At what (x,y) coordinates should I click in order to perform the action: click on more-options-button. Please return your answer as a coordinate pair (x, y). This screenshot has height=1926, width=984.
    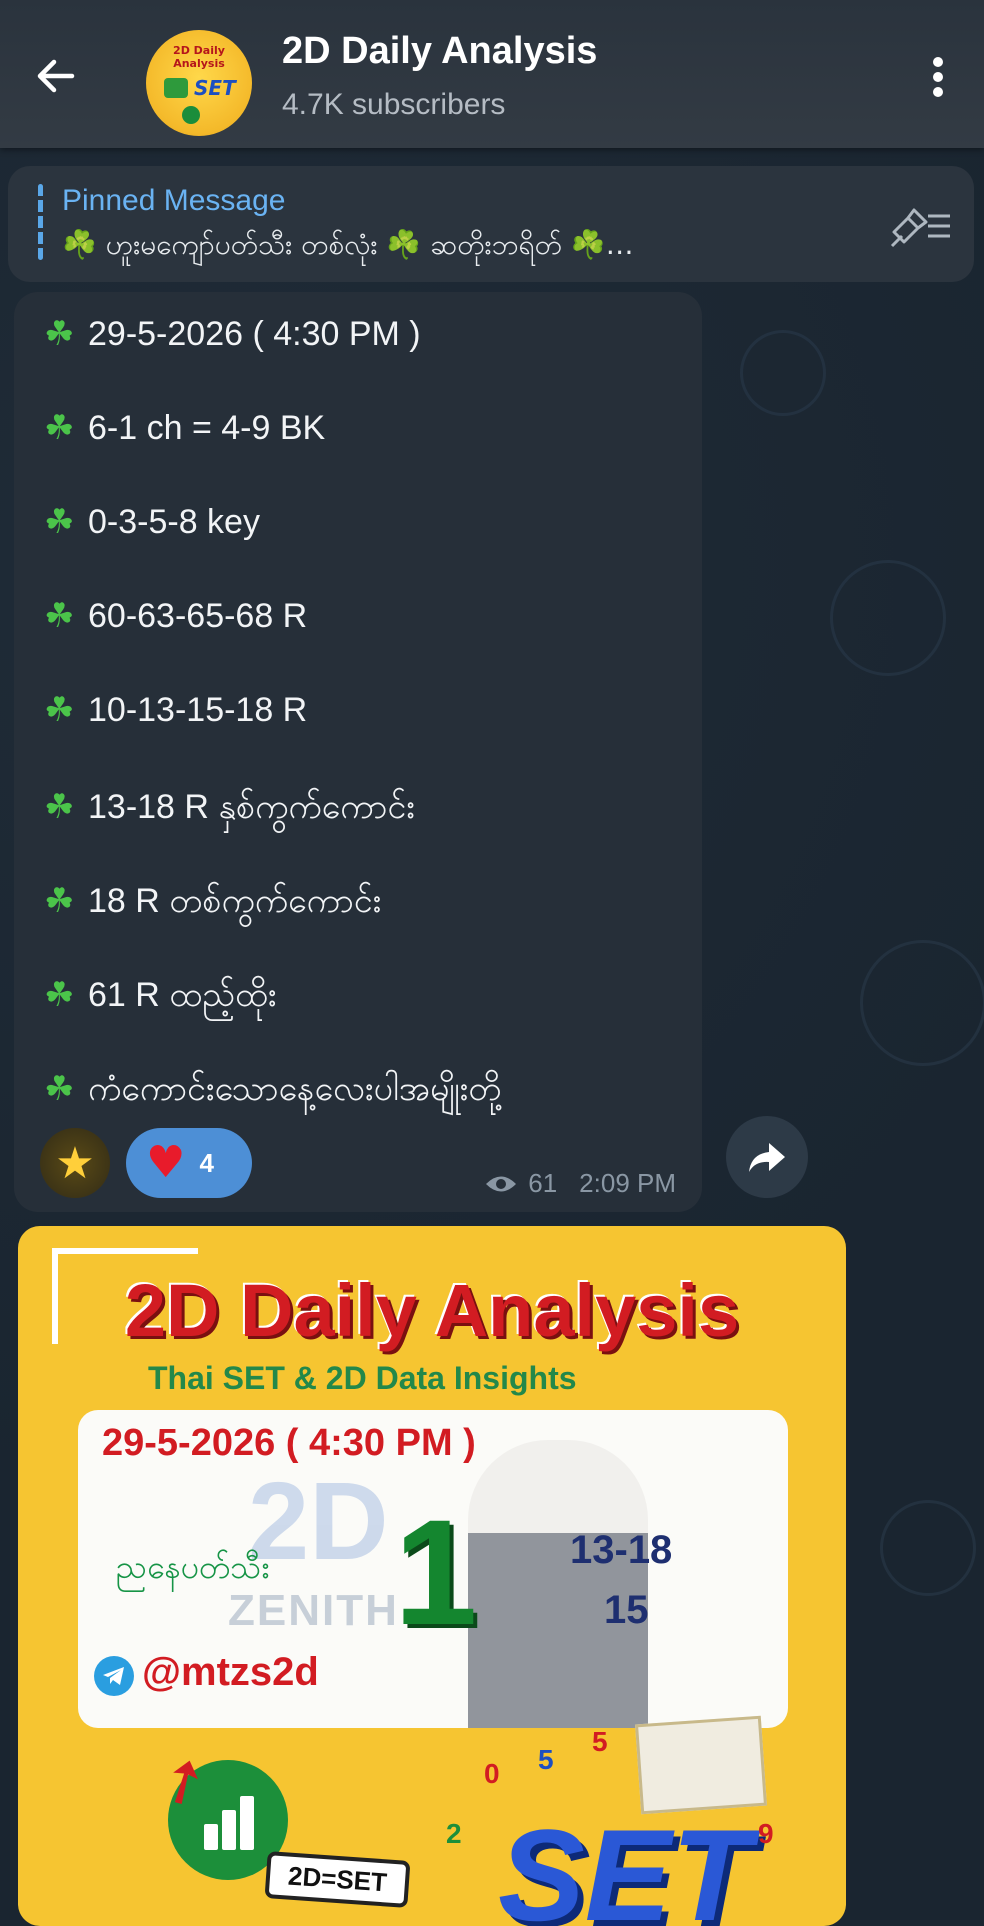
    Looking at the image, I should click on (938, 77).